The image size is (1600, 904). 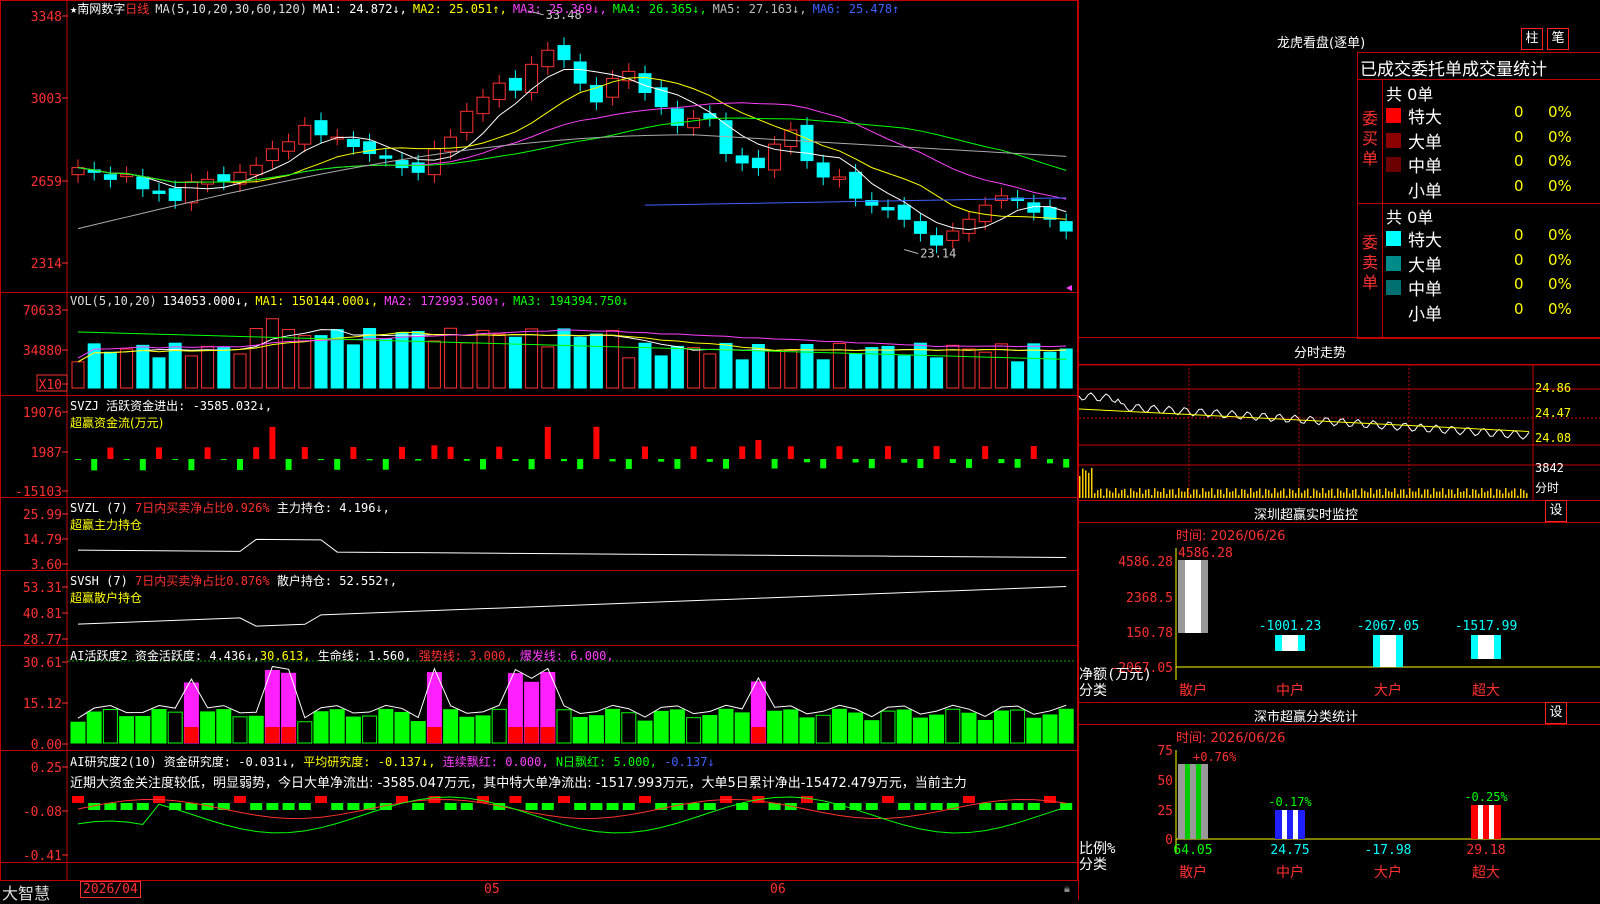 What do you see at coordinates (1556, 511) in the screenshot?
I see `monitor-settings-button: 设` at bounding box center [1556, 511].